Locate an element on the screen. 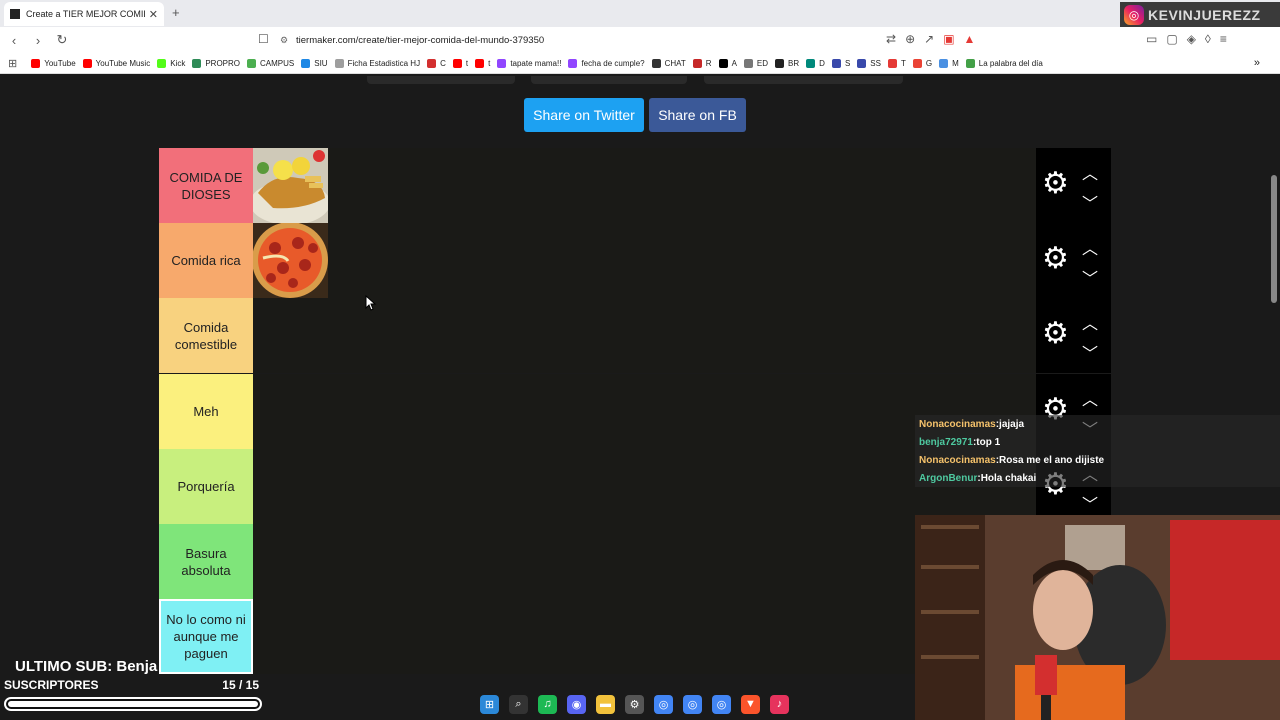 The image size is (1280, 720). bookmark-item: A is located at coordinates (727, 63).